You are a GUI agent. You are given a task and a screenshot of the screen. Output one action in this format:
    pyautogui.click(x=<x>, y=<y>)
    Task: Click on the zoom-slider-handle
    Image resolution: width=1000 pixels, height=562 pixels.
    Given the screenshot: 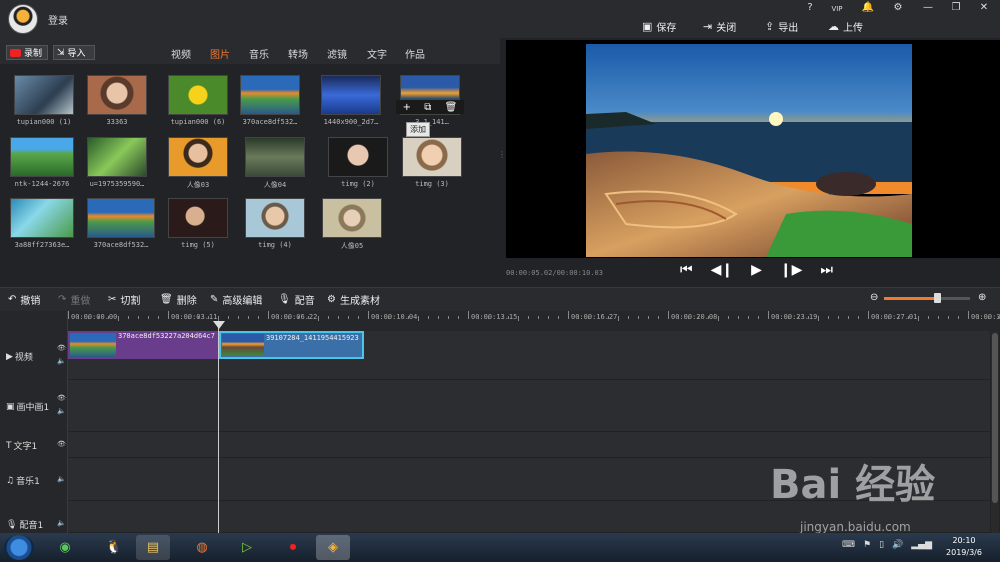 What is the action you would take?
    pyautogui.click(x=937, y=298)
    